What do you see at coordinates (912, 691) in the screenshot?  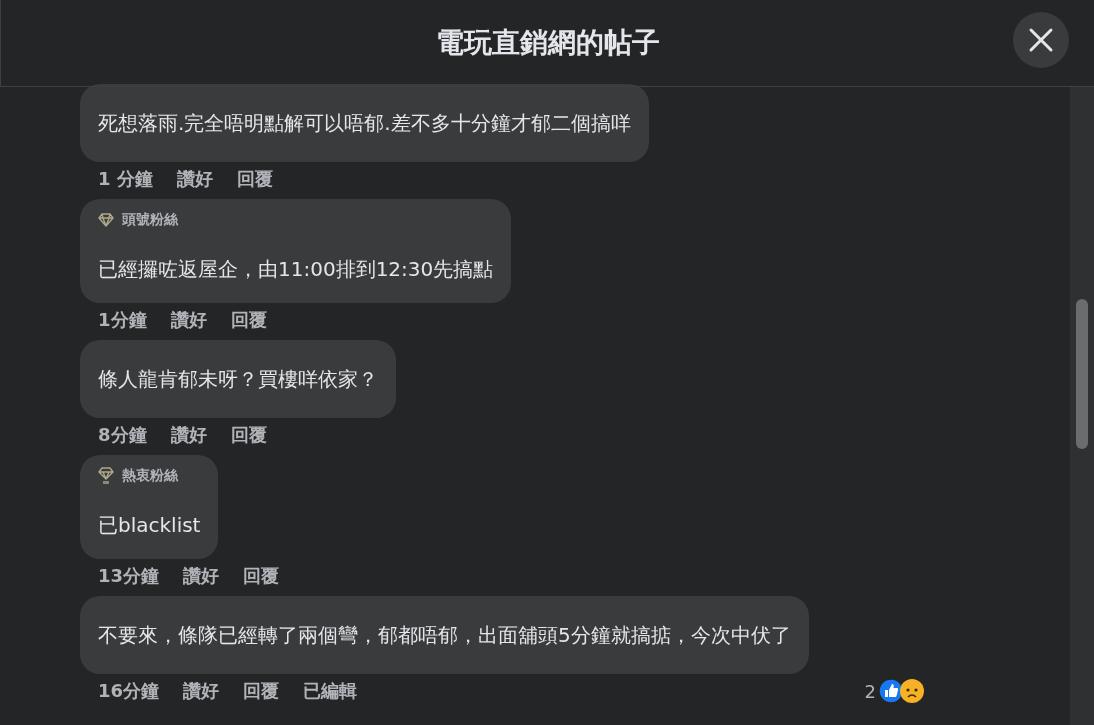 I see `sad-face-icon` at bounding box center [912, 691].